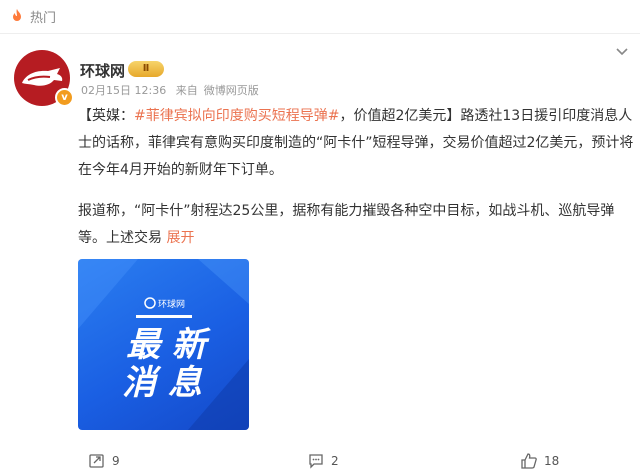  Describe the element at coordinates (622, 51) in the screenshot. I see `chevron-down-icon` at that location.